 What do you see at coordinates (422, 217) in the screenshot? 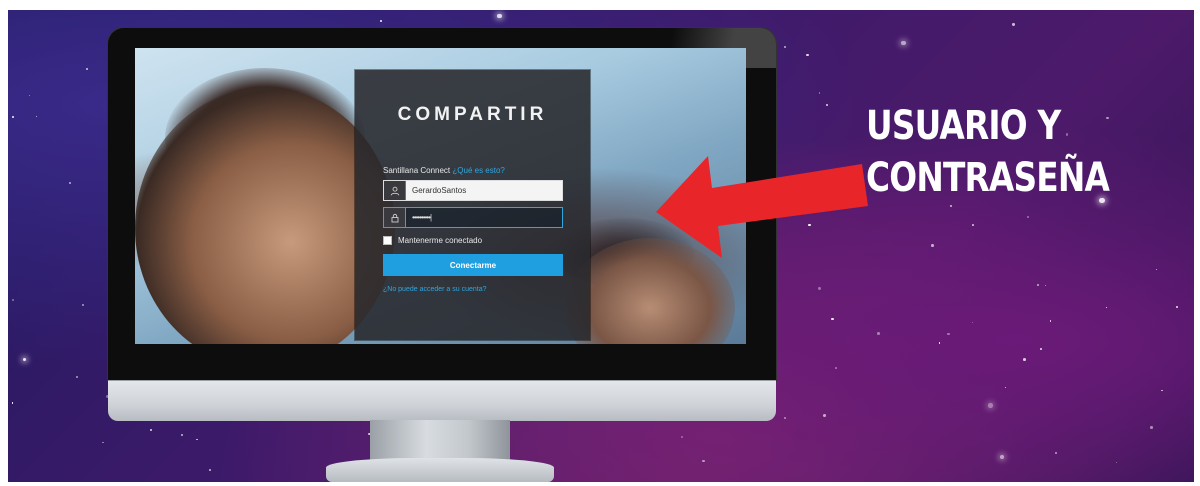
I see `password-value: ••••••••••|` at bounding box center [422, 217].